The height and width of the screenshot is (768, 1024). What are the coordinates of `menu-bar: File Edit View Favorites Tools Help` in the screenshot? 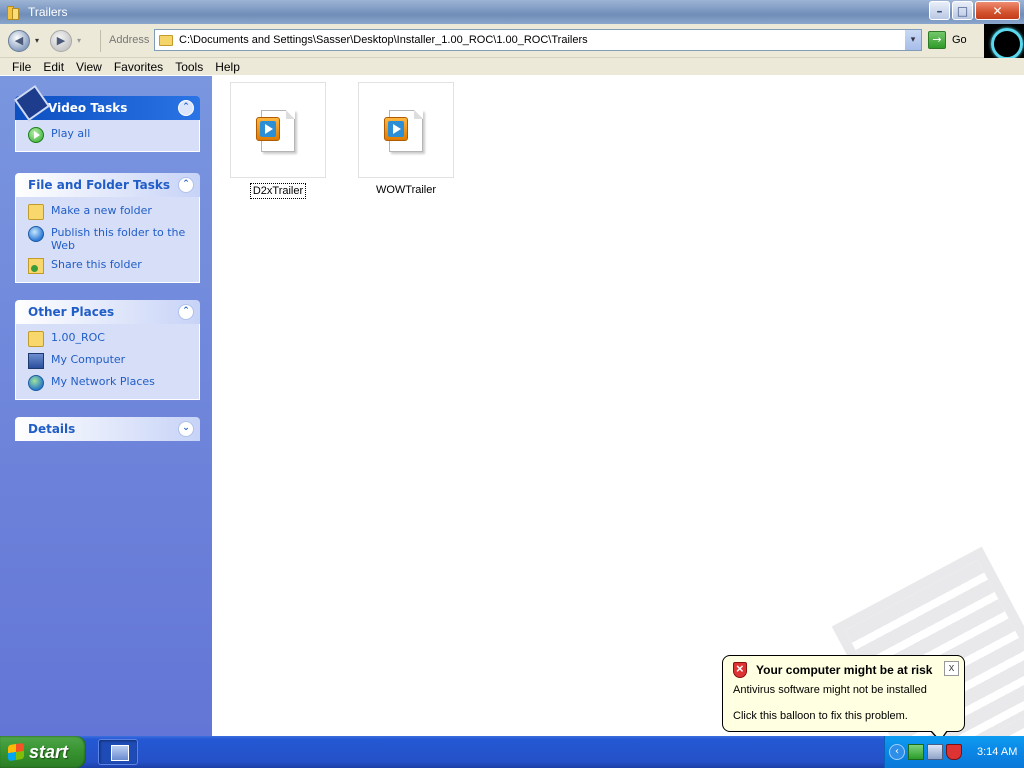 It's located at (512, 67).